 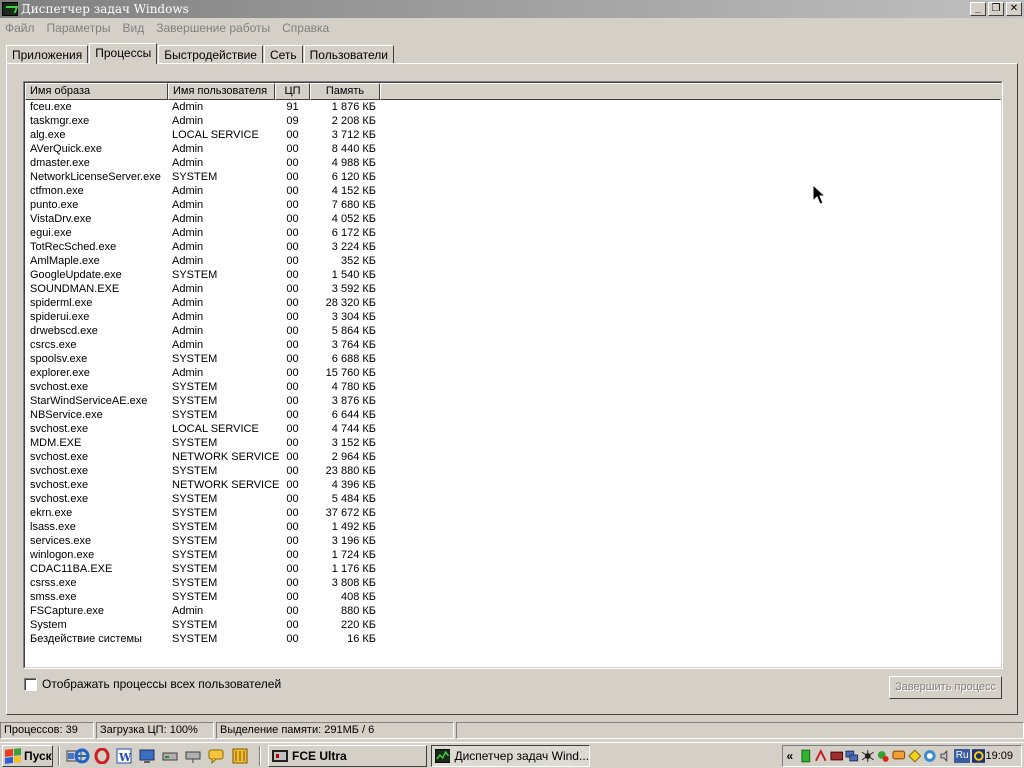 What do you see at coordinates (347, 756) in the screenshot?
I see `taskbar-task-fce-ultra: FCE Ultra` at bounding box center [347, 756].